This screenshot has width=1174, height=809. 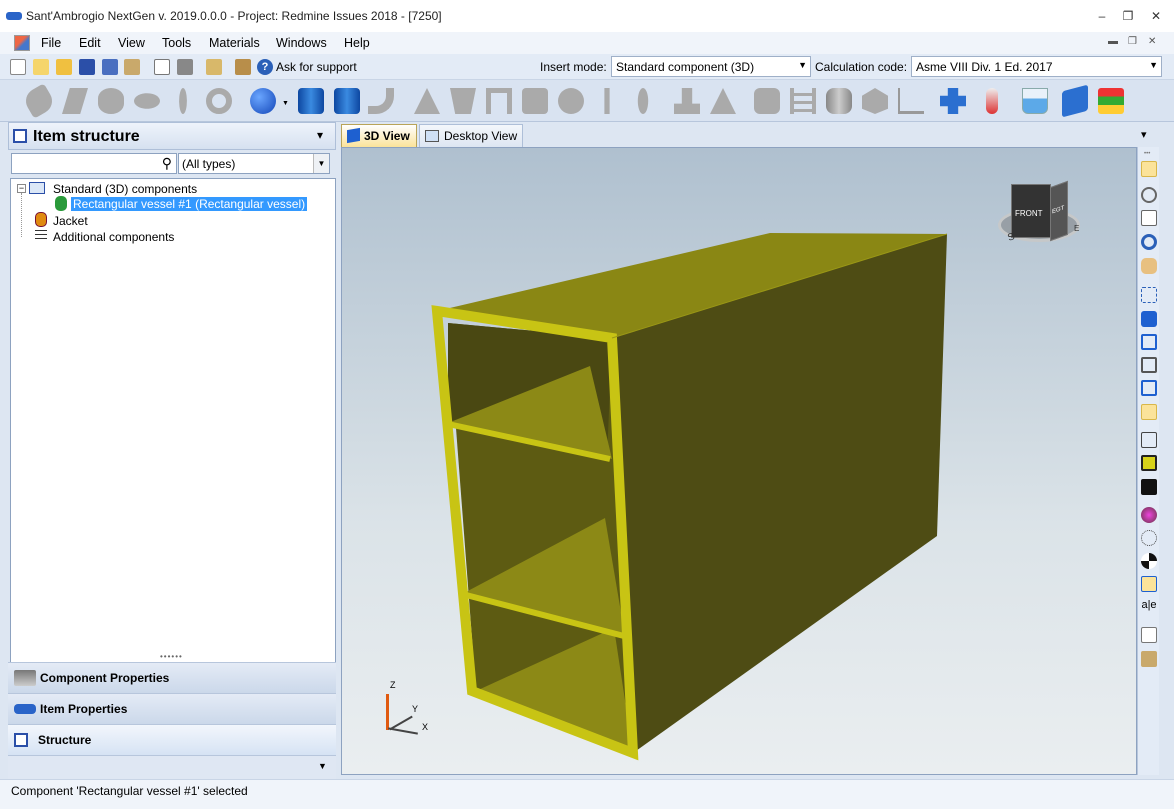 What do you see at coordinates (183, 101) in the screenshot?
I see `flat-head-icon` at bounding box center [183, 101].